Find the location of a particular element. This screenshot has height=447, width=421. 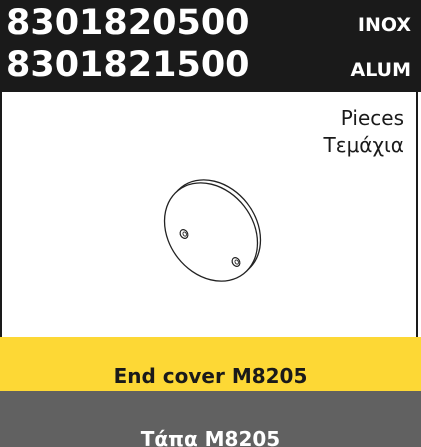

product-name-en: End cover M8205 is located at coordinates (210, 376).